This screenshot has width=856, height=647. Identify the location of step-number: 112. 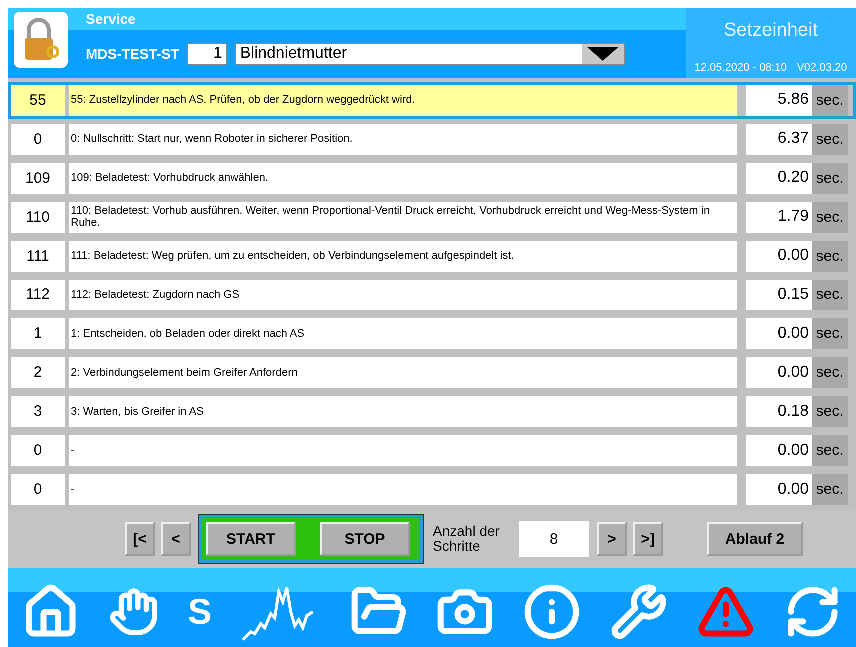
(38, 295).